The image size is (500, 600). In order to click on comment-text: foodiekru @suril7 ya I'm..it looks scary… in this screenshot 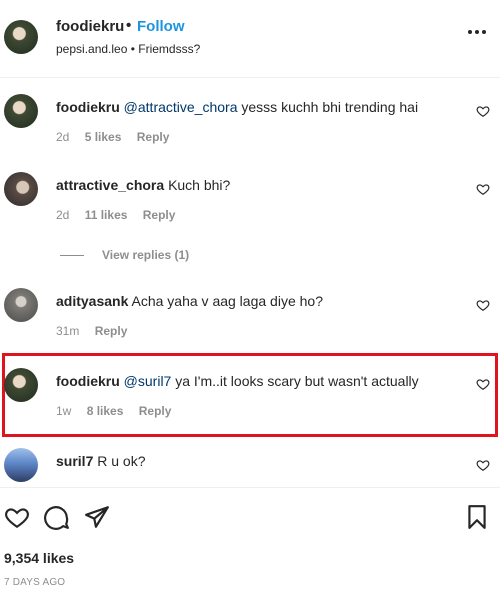, I will do `click(237, 381)`.